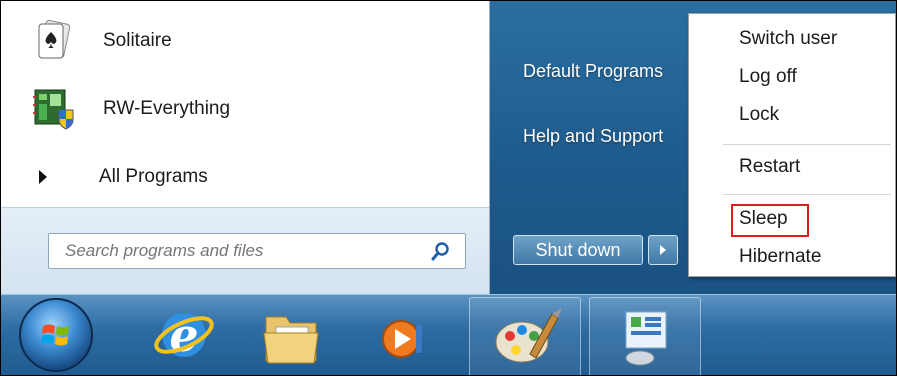  Describe the element at coordinates (441, 253) in the screenshot. I see `search-icon` at that location.